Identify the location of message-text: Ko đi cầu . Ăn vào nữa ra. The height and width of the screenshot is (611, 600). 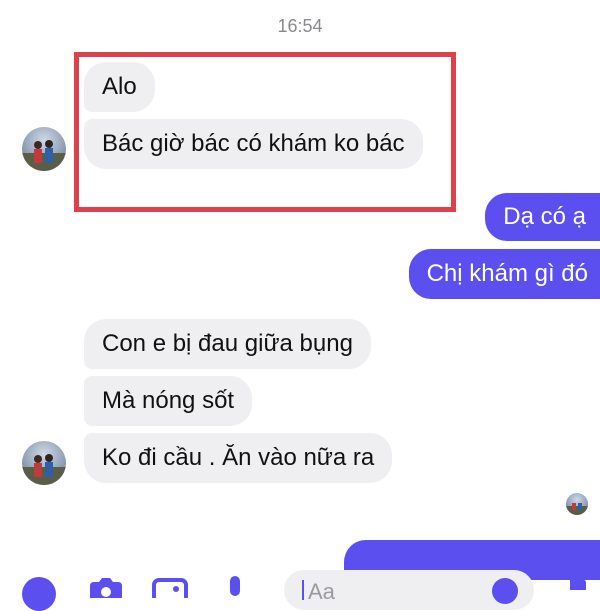
(238, 457).